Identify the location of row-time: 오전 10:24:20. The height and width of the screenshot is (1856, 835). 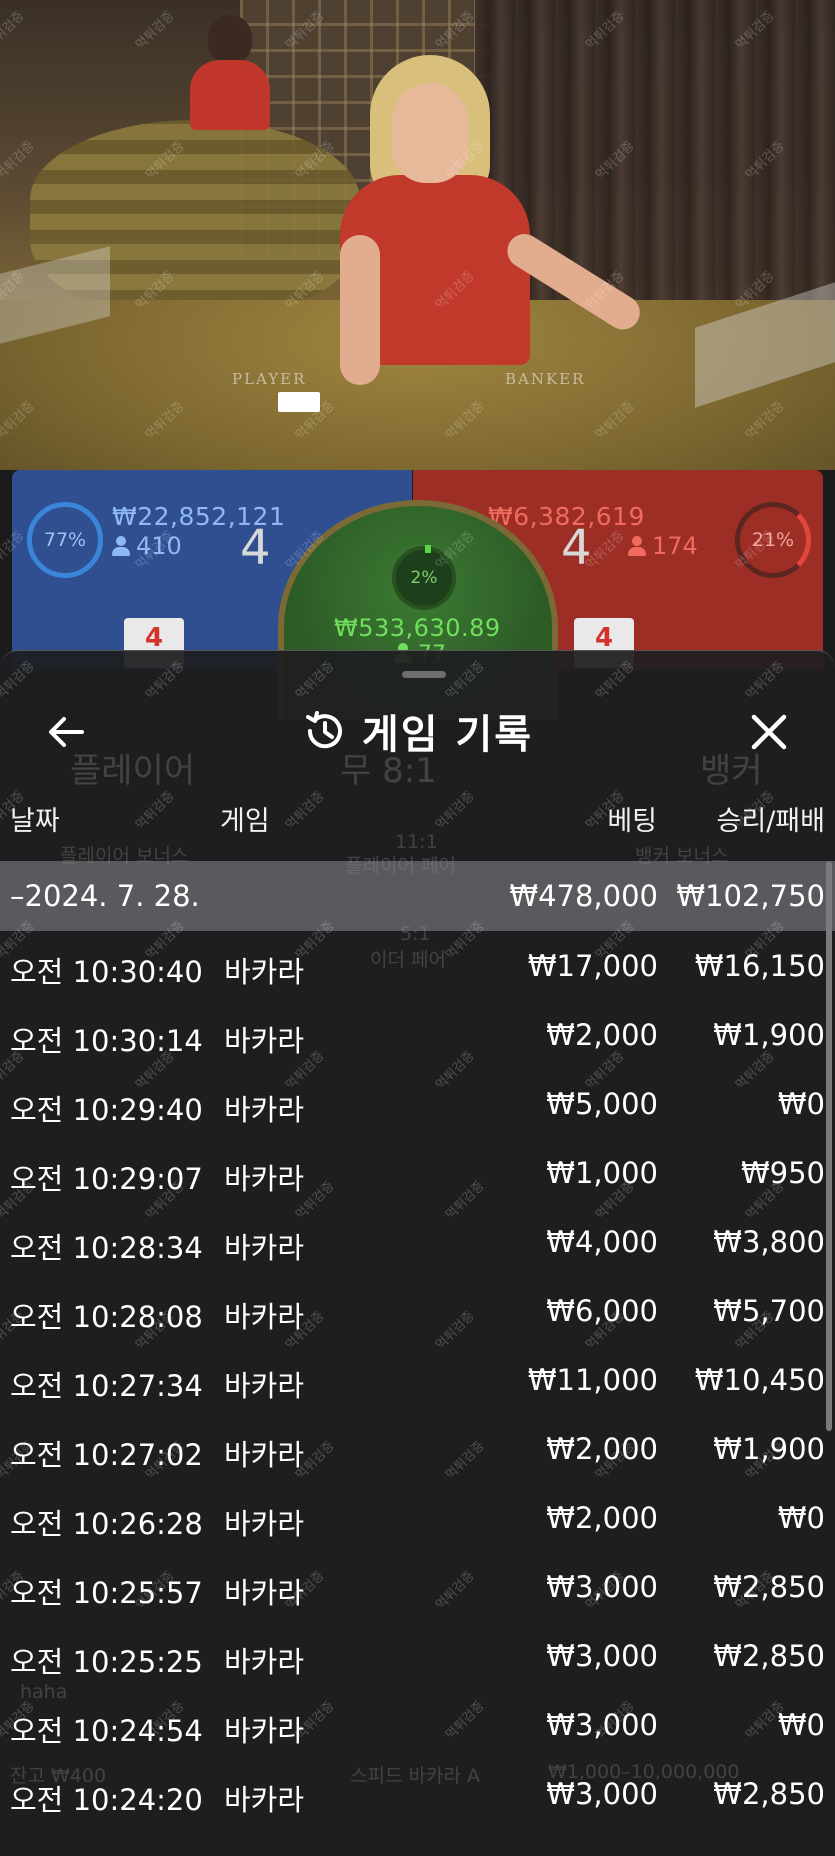
(106, 1800).